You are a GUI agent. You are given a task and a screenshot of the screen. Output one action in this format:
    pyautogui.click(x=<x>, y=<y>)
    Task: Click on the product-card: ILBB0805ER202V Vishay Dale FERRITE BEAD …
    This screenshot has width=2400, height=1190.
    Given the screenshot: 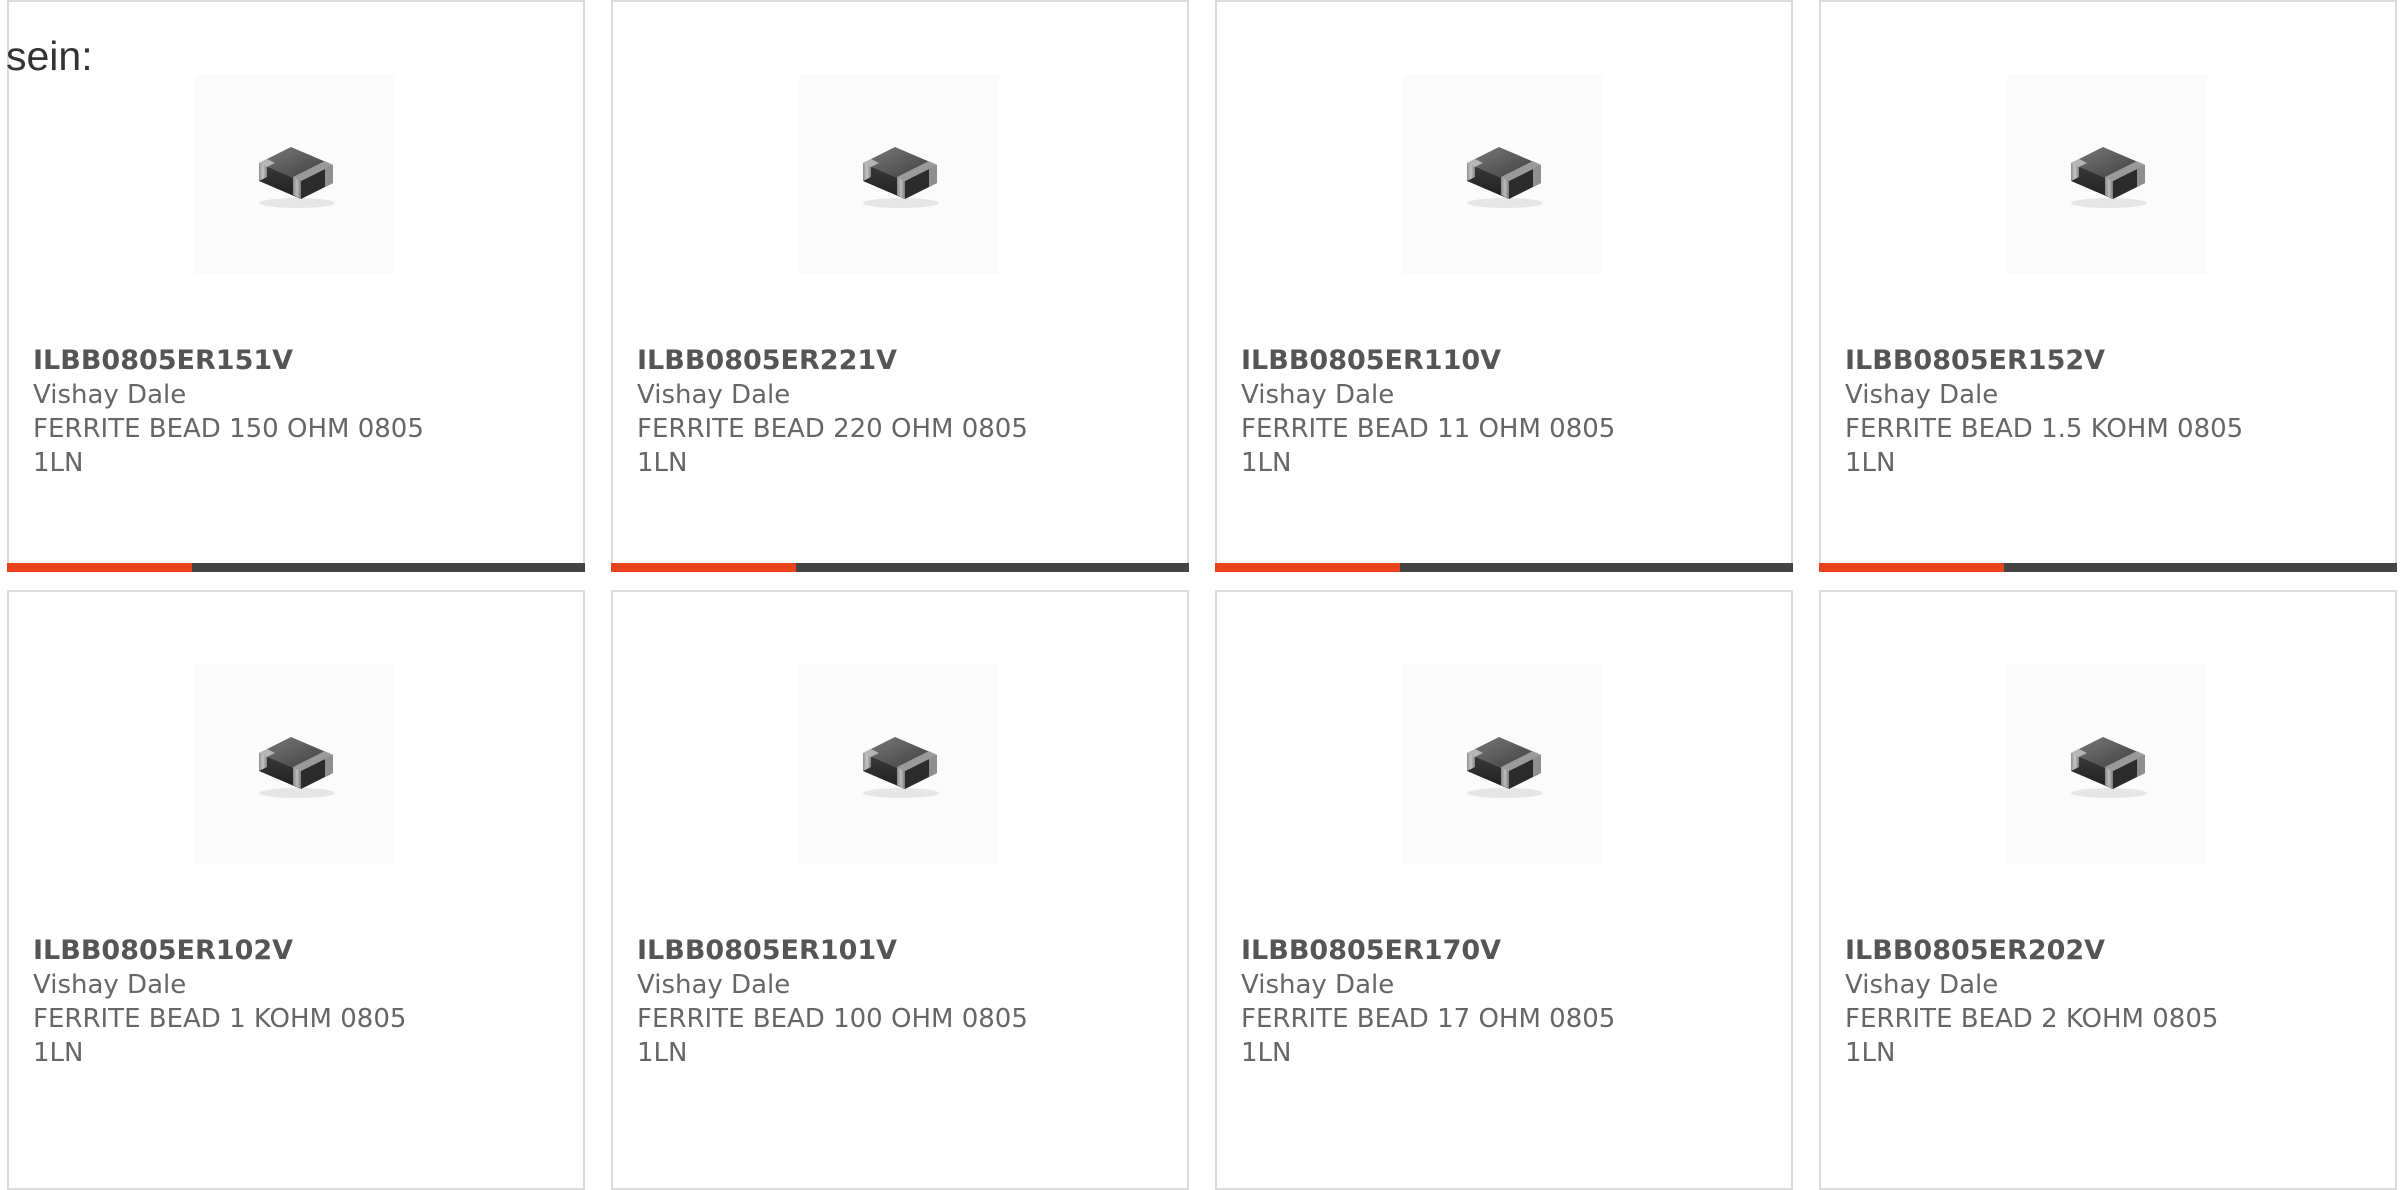 What is the action you would take?
    pyautogui.click(x=2108, y=890)
    